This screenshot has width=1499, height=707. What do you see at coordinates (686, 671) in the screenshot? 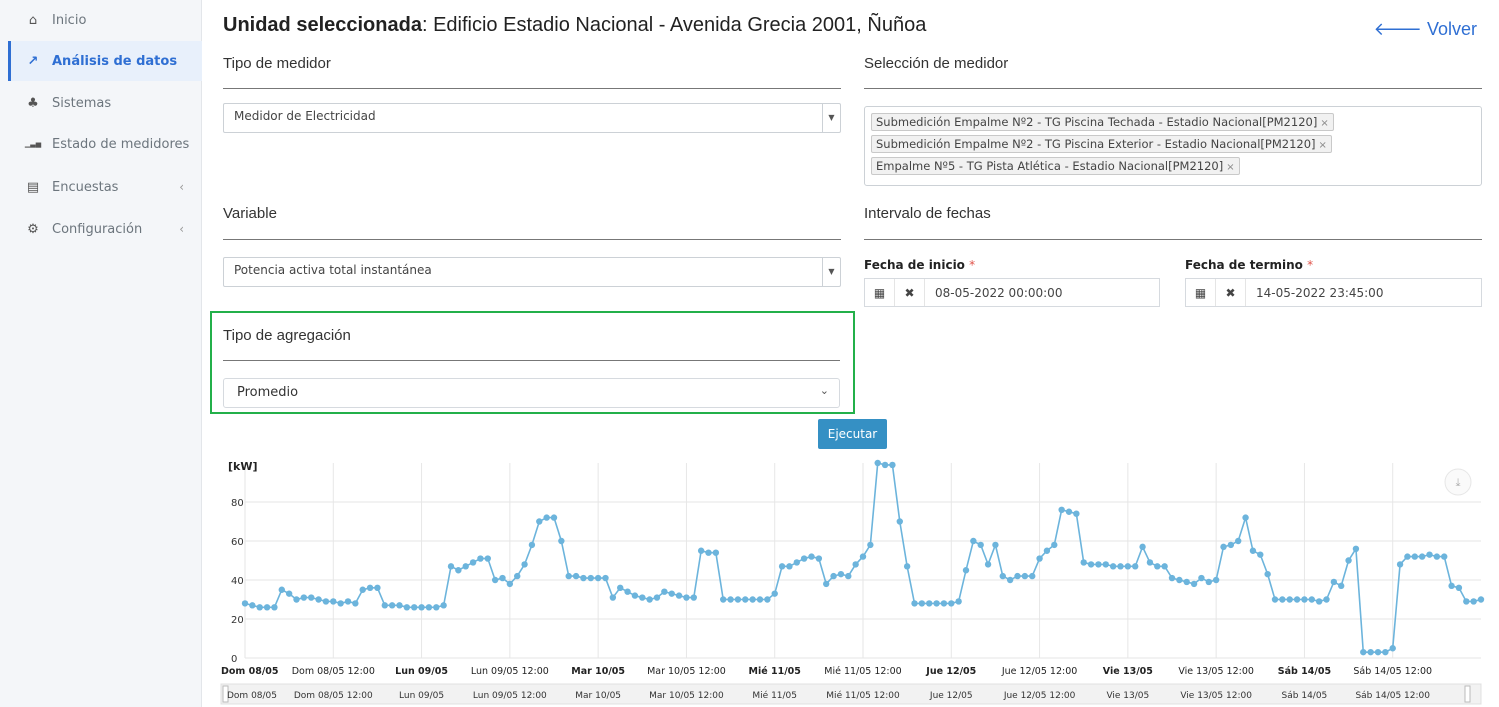
I see `x-tick-label: Mar 10/05 12:00` at bounding box center [686, 671].